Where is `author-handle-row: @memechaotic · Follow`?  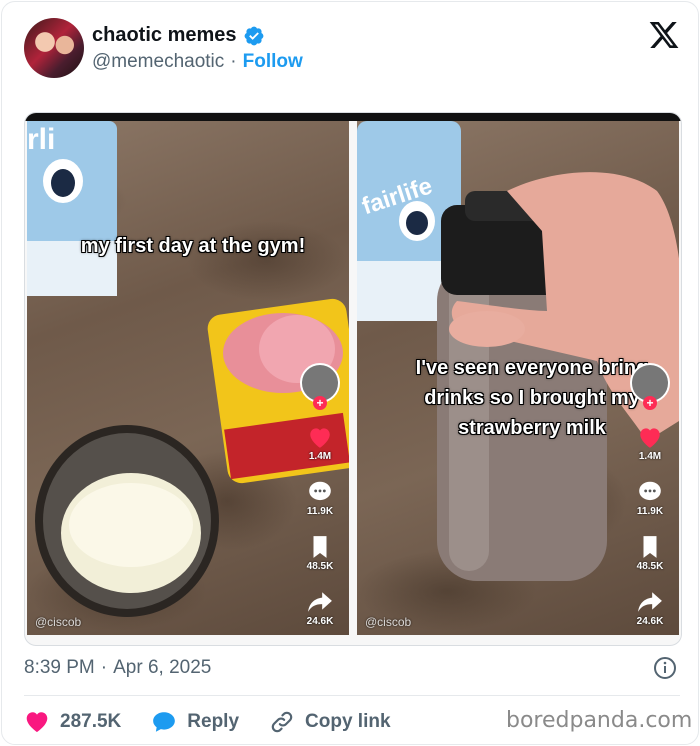
author-handle-row: @memechaotic · Follow is located at coordinates (197, 62).